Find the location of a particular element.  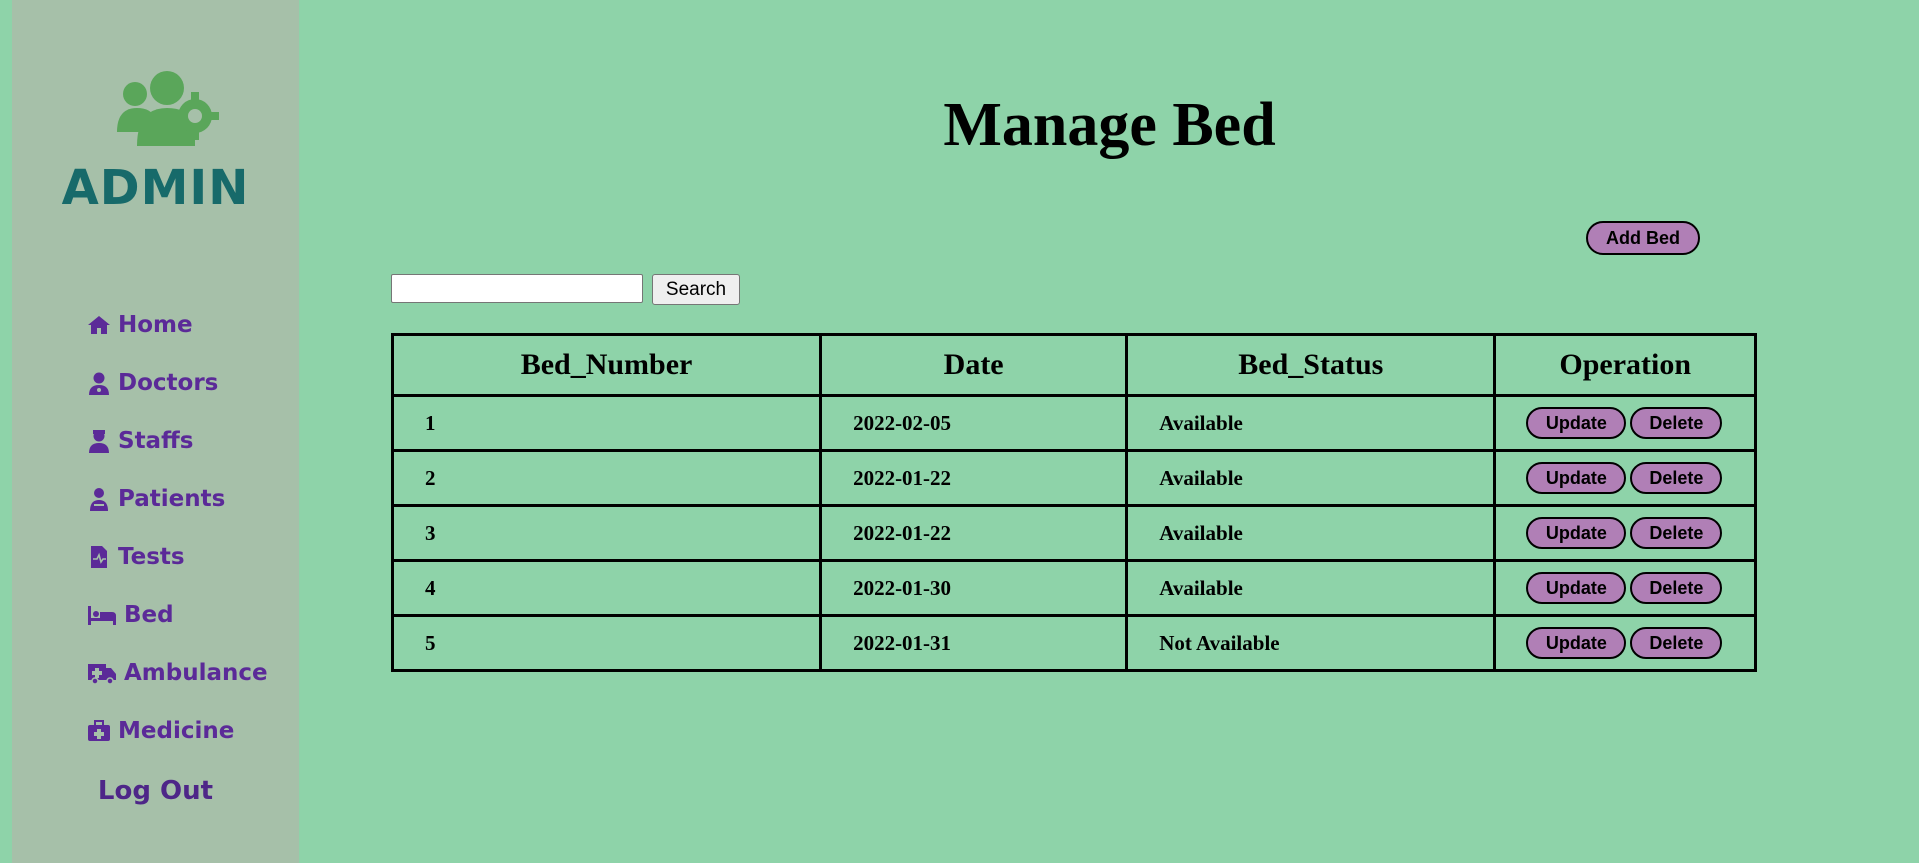

table-header-row: Bed_Number Date Bed_Status Operation is located at coordinates (1073, 365).